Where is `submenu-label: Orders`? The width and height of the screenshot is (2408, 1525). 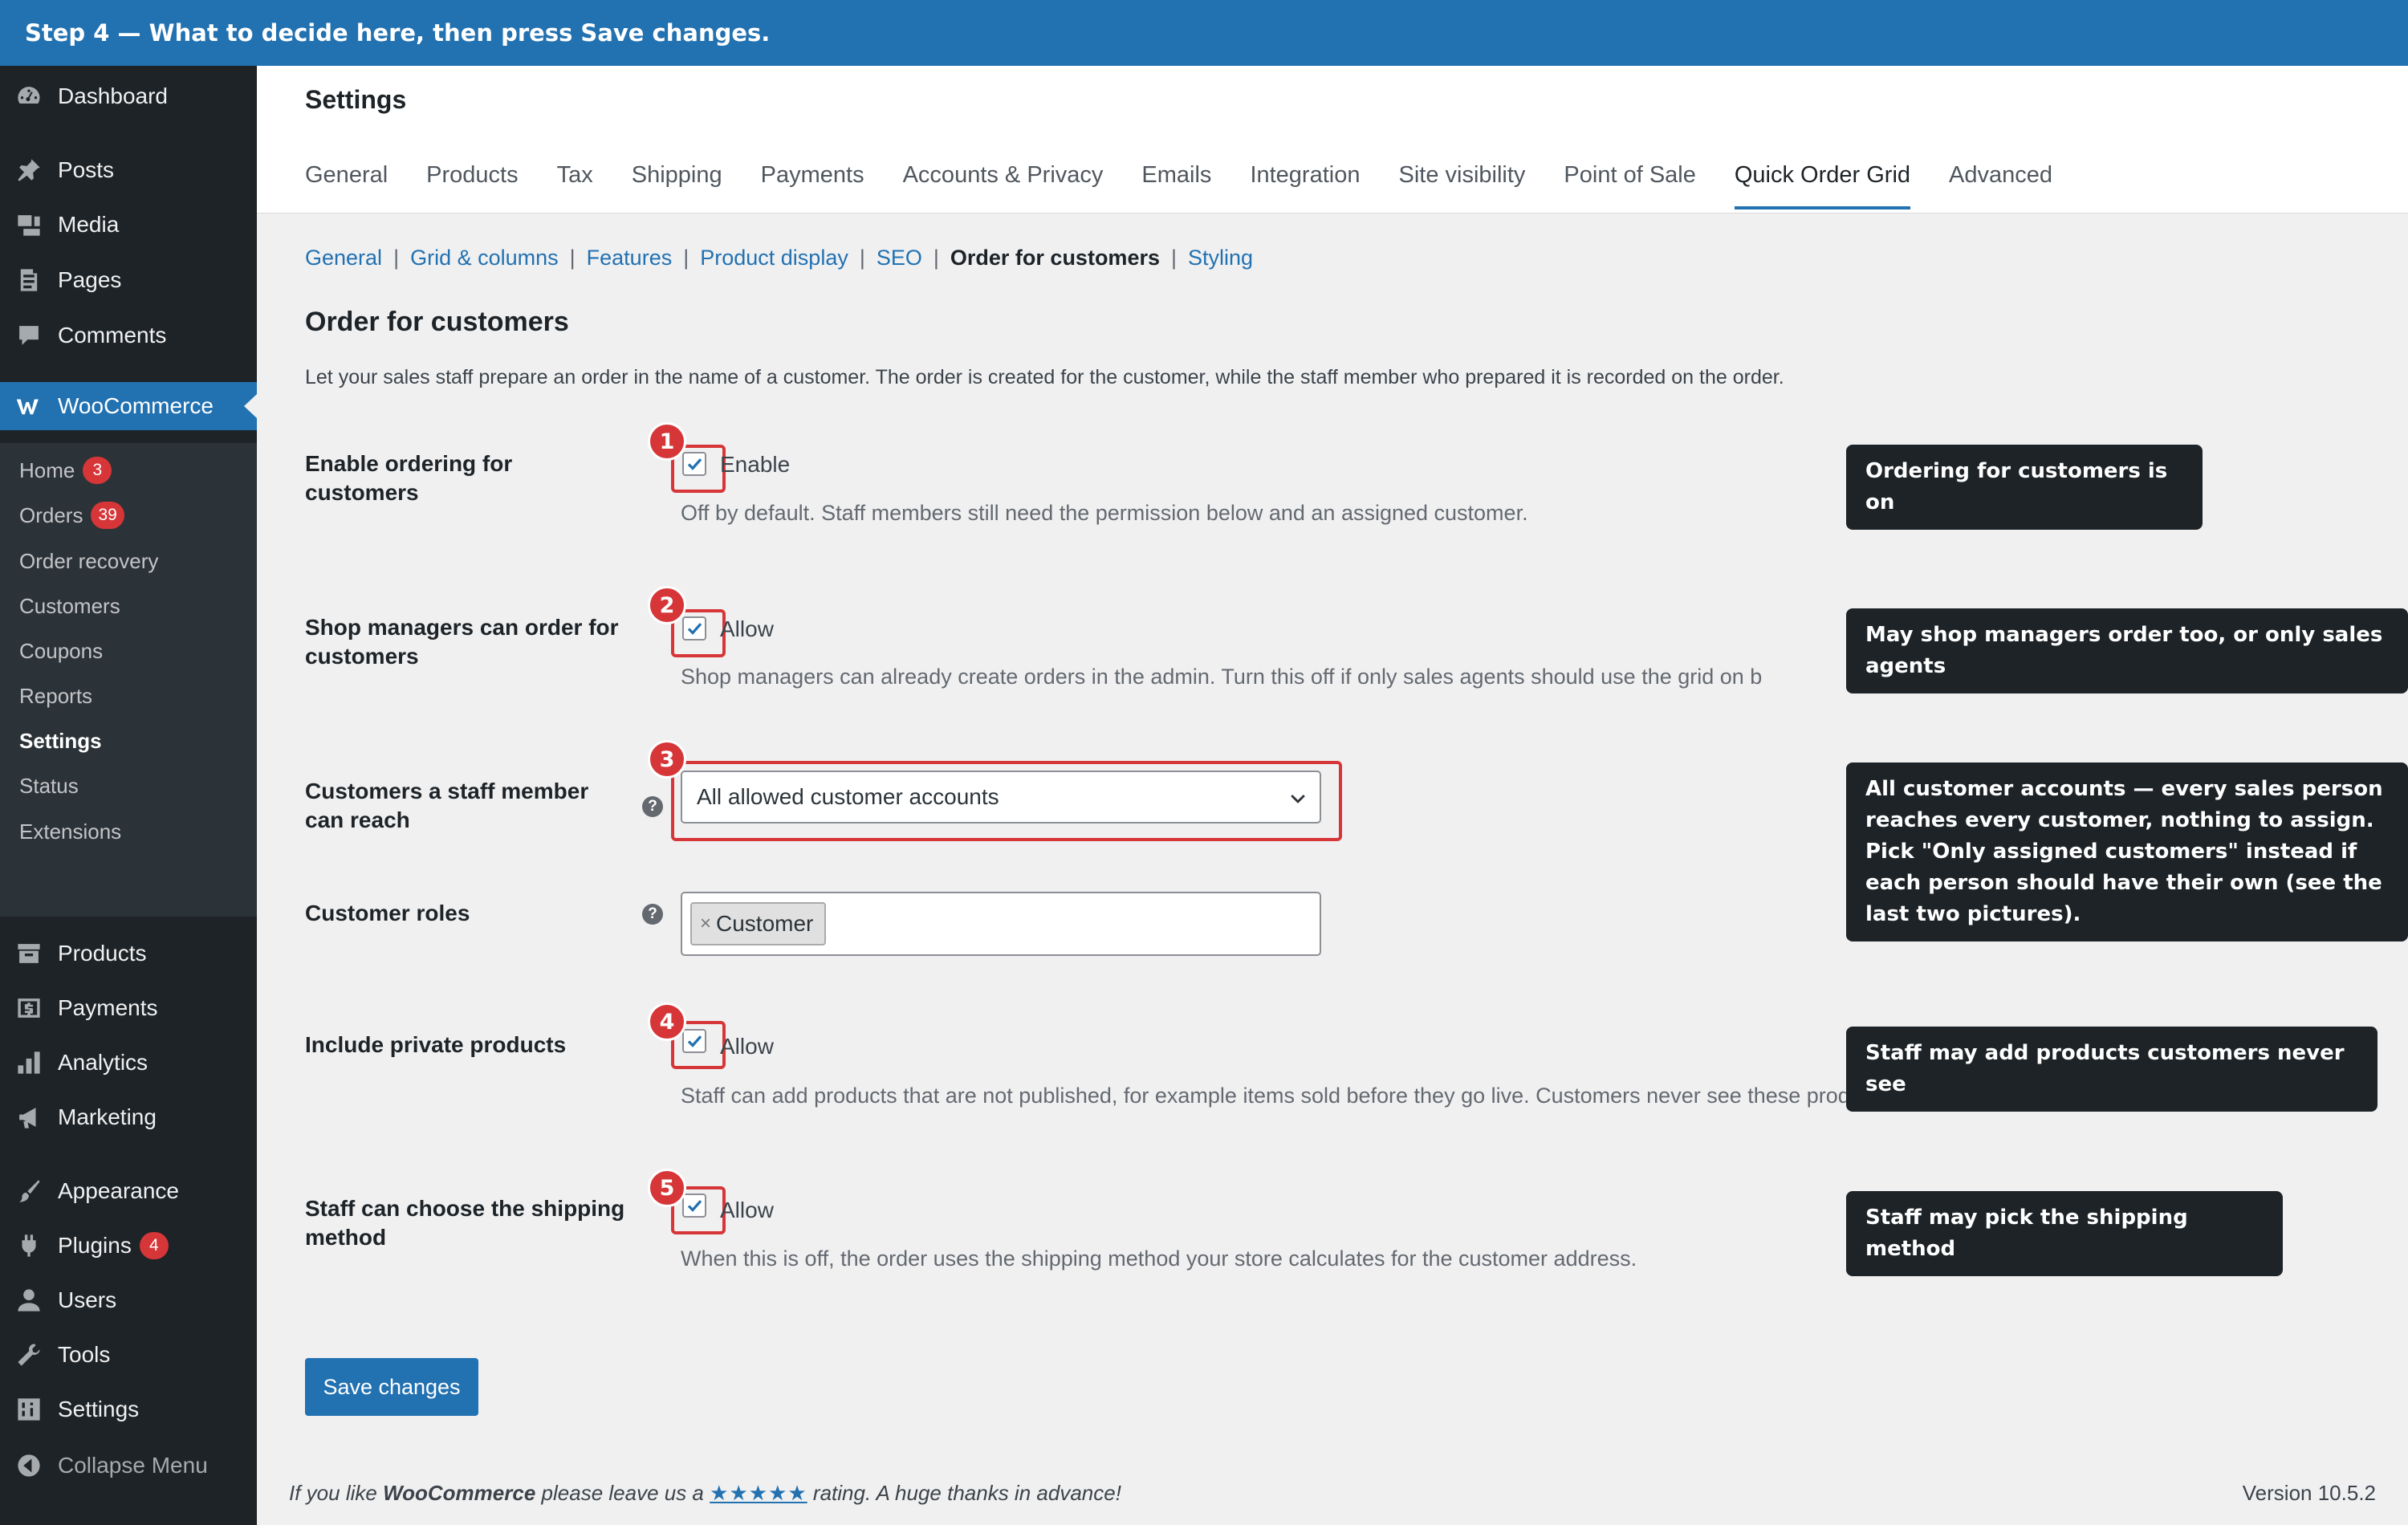 submenu-label: Orders is located at coordinates (51, 515).